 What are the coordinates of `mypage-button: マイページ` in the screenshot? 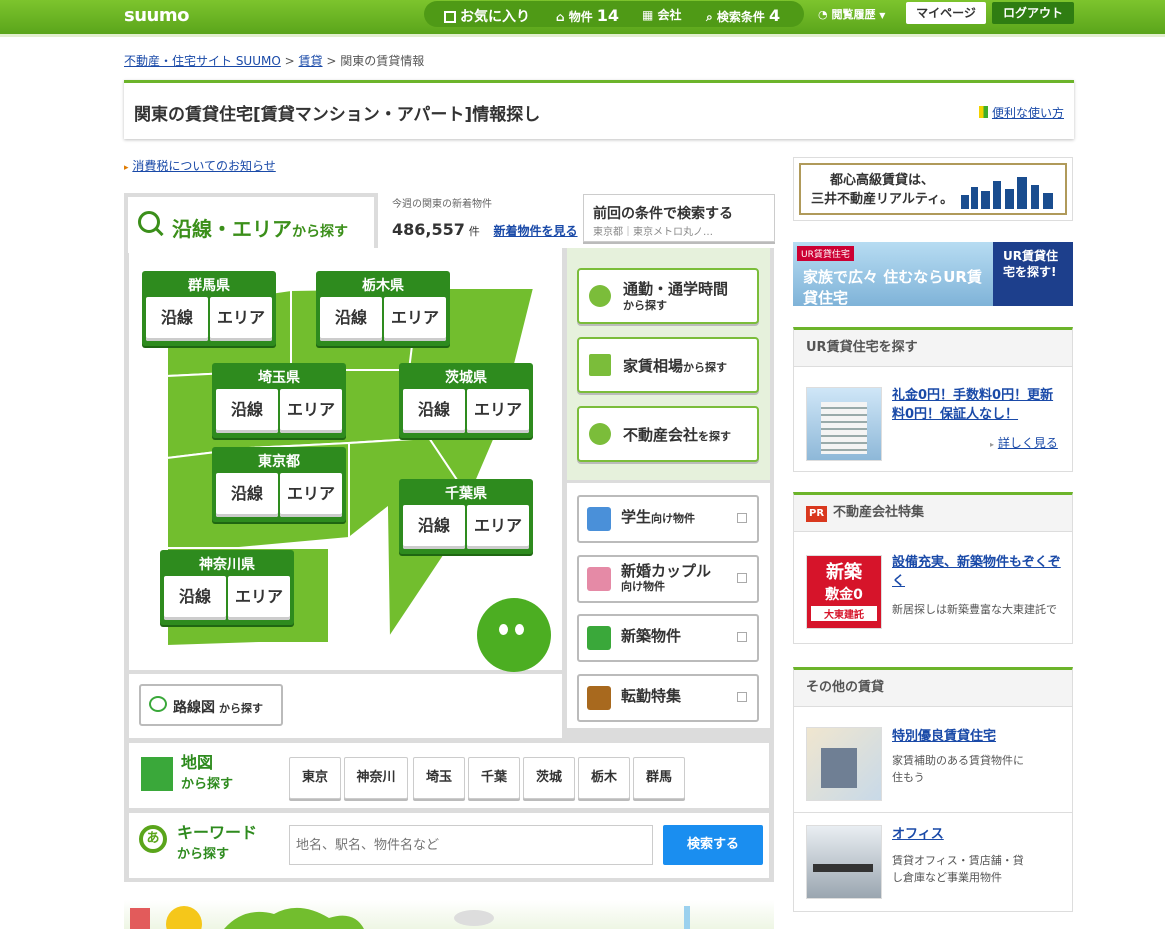 It's located at (946, 13).